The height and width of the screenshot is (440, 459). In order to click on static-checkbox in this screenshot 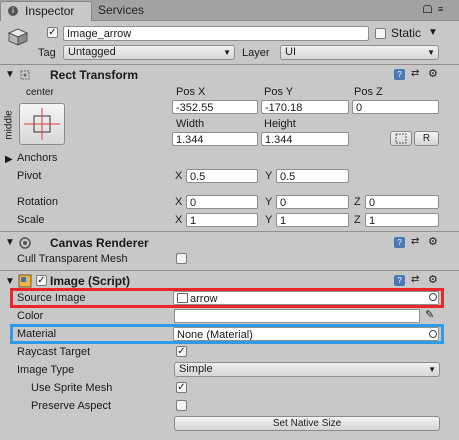, I will do `click(380, 33)`.